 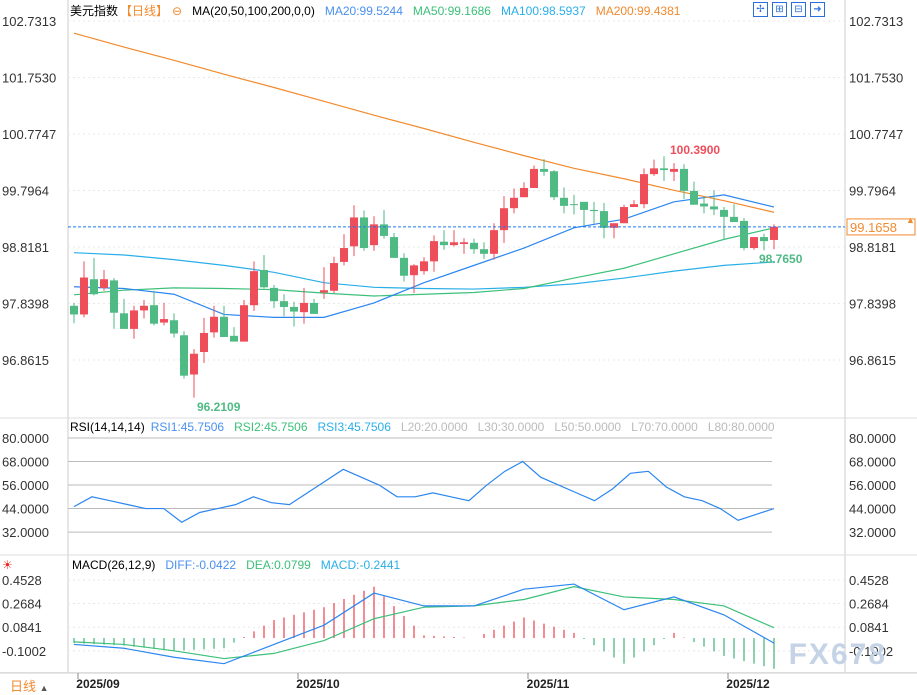 What do you see at coordinates (253, 11) in the screenshot?
I see `ma-label: MA(20,50,100,200,0,0)` at bounding box center [253, 11].